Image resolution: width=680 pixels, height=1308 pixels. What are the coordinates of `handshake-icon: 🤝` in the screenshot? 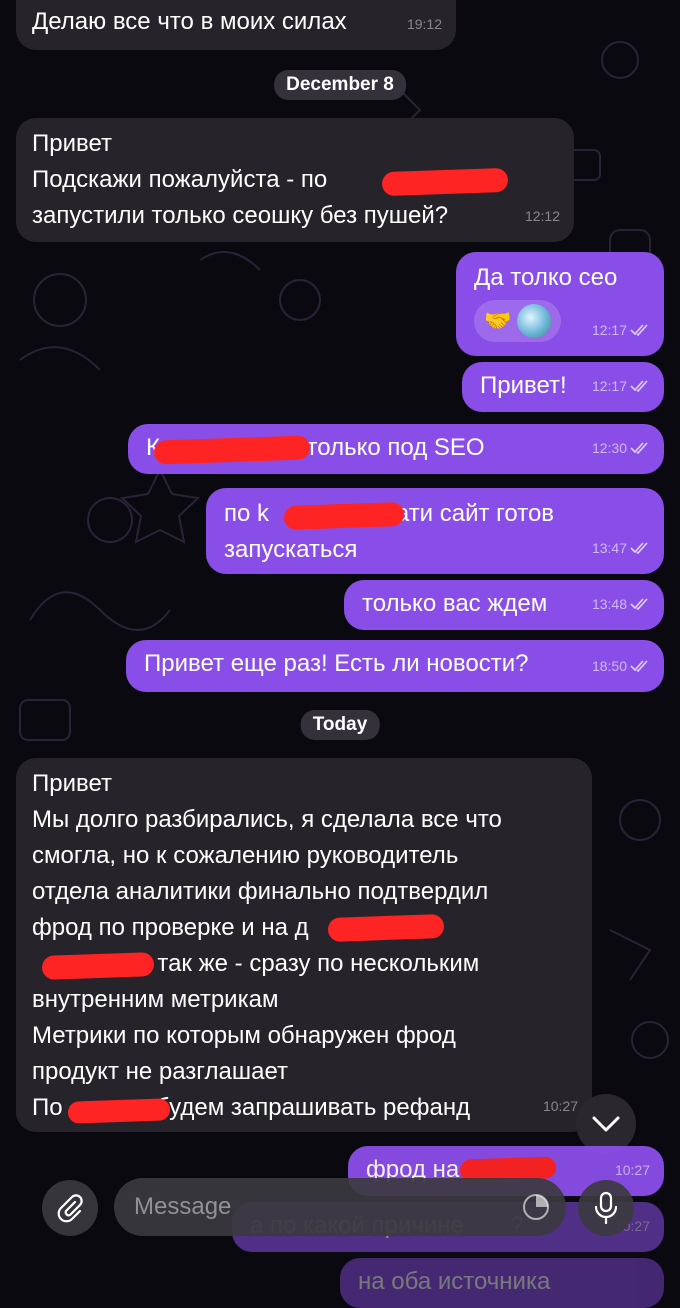 It's located at (498, 320).